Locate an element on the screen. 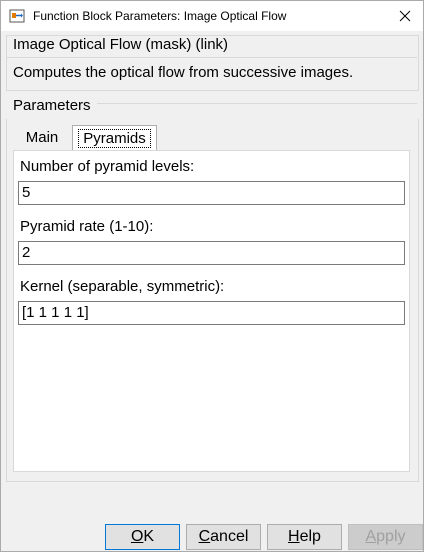  apply-button: Apply is located at coordinates (385, 537).